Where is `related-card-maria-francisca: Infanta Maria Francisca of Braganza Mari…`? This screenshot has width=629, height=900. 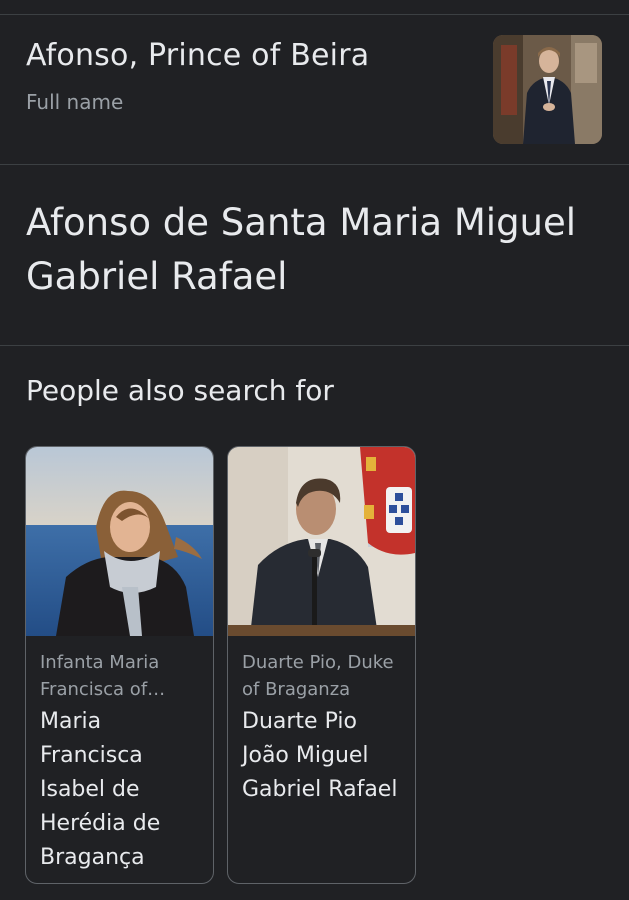 related-card-maria-francisca: Infanta Maria Francisca of Braganza Mari… is located at coordinates (119, 665).